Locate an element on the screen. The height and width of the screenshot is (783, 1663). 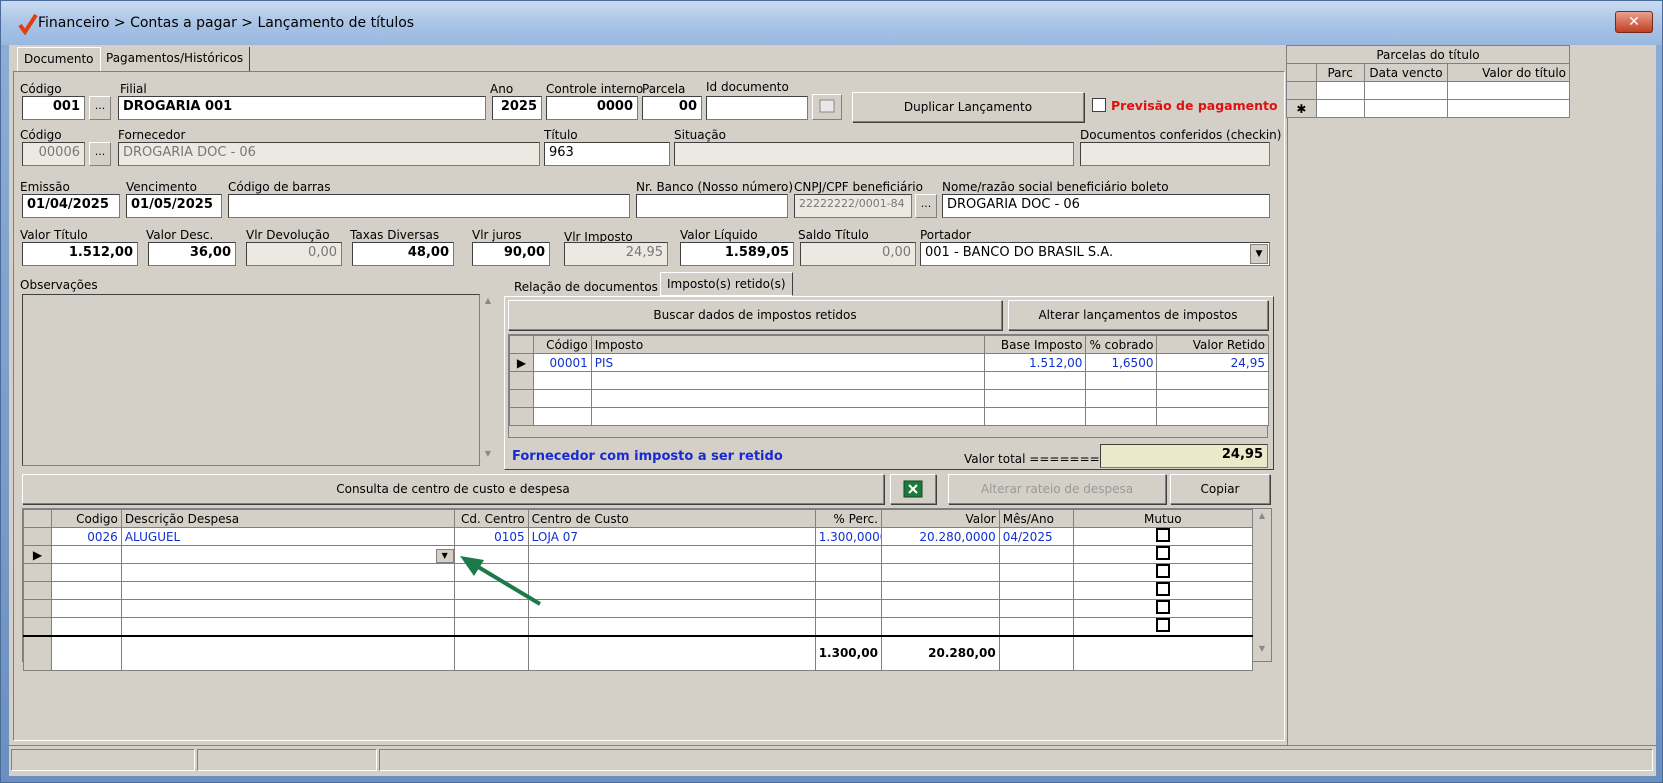
table-row: ▶ ▼ is located at coordinates (638, 554).